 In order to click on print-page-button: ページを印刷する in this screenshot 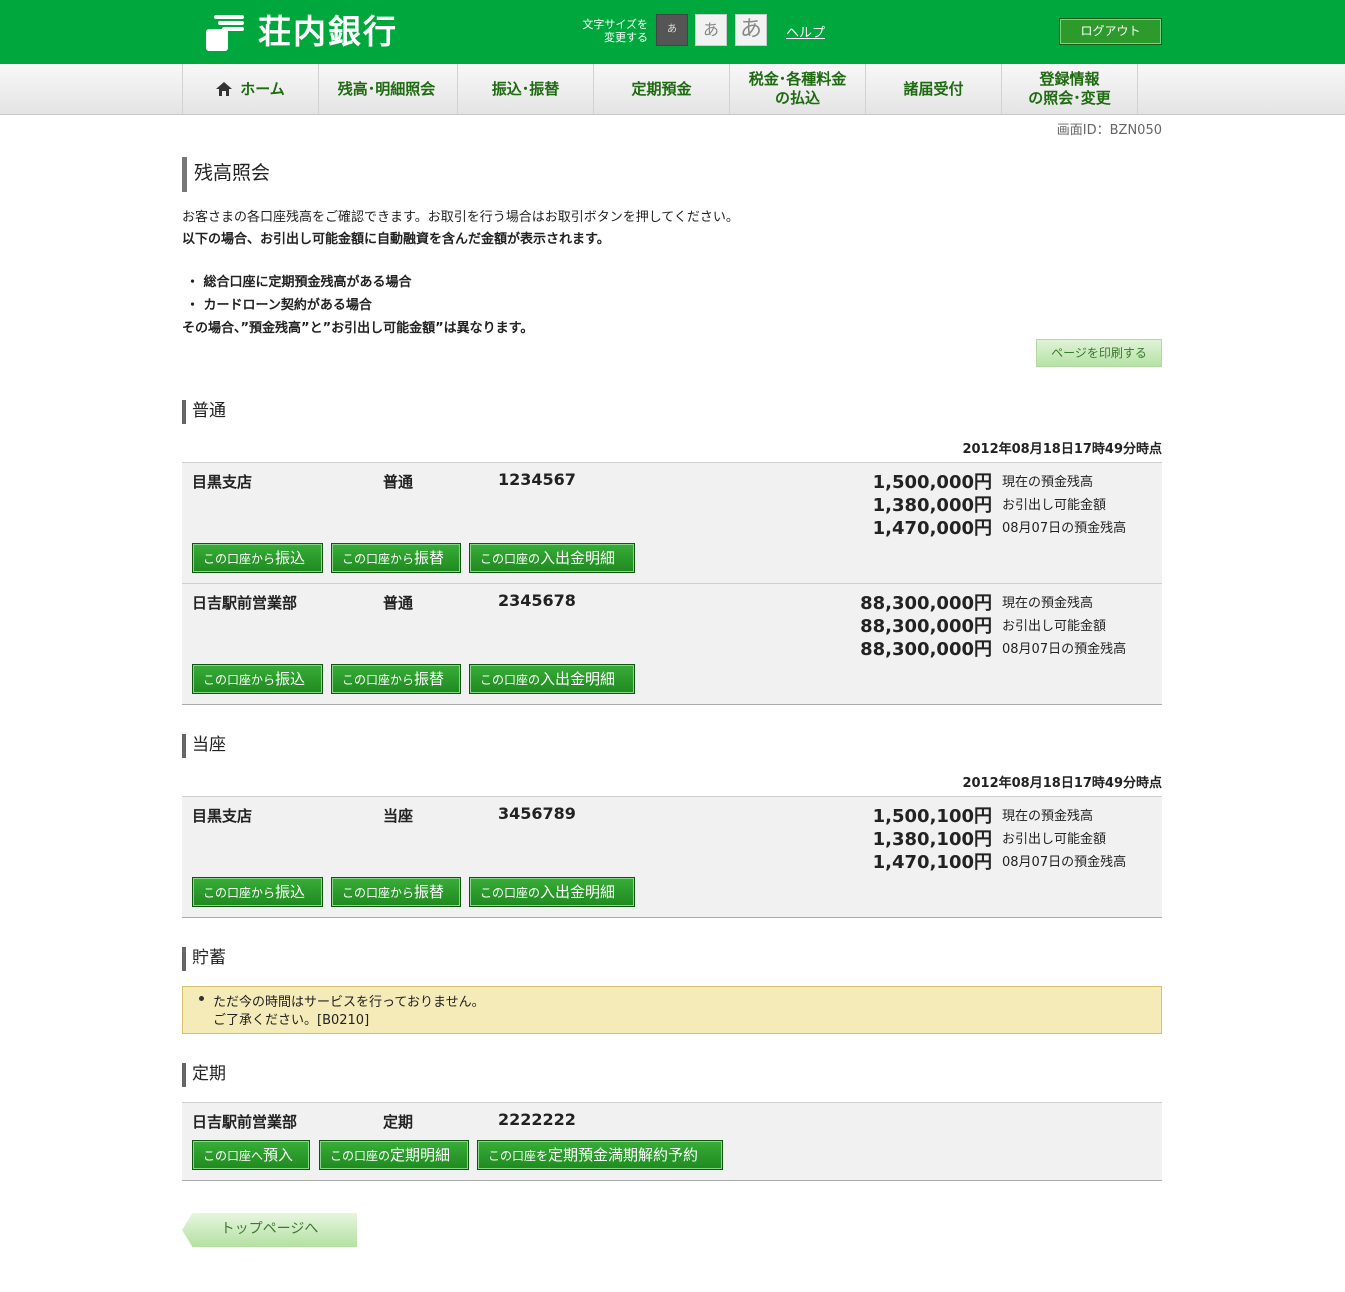, I will do `click(1099, 353)`.